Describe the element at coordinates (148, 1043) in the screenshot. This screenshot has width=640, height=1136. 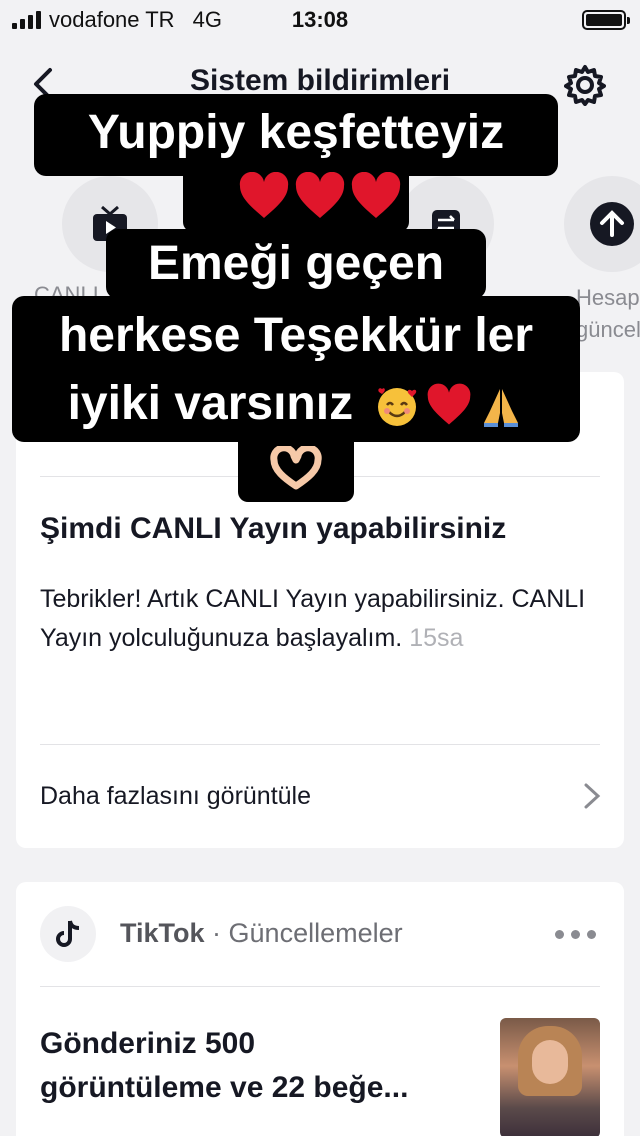
I see `card2-title-line1: Gönderiniz 500` at that location.